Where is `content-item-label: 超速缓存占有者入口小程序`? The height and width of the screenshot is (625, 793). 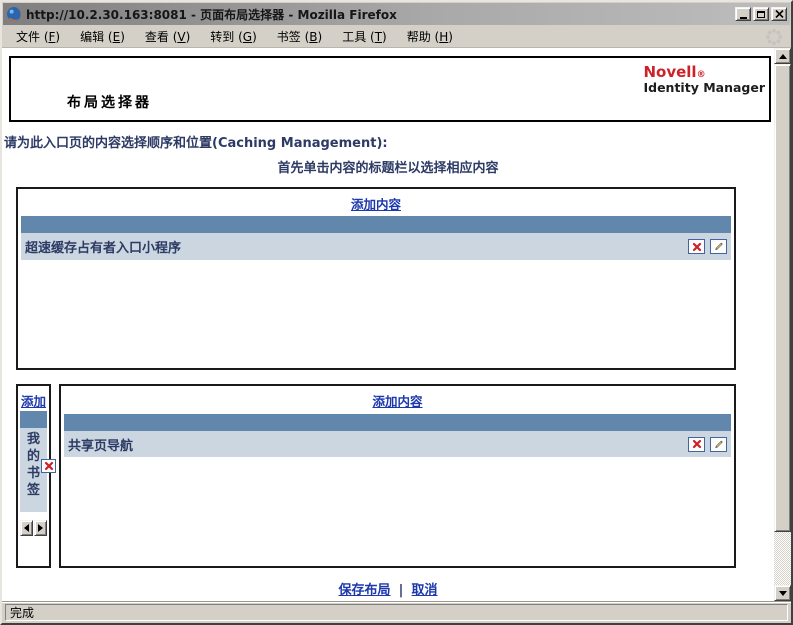 content-item-label: 超速缓存占有者入口小程序 is located at coordinates (103, 248).